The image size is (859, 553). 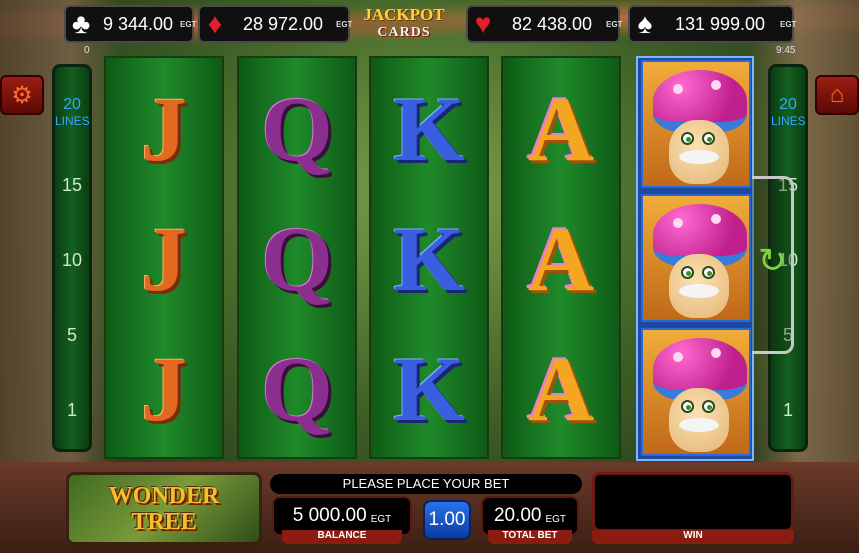 What do you see at coordinates (693, 537) in the screenshot?
I see `win-label: WIN` at bounding box center [693, 537].